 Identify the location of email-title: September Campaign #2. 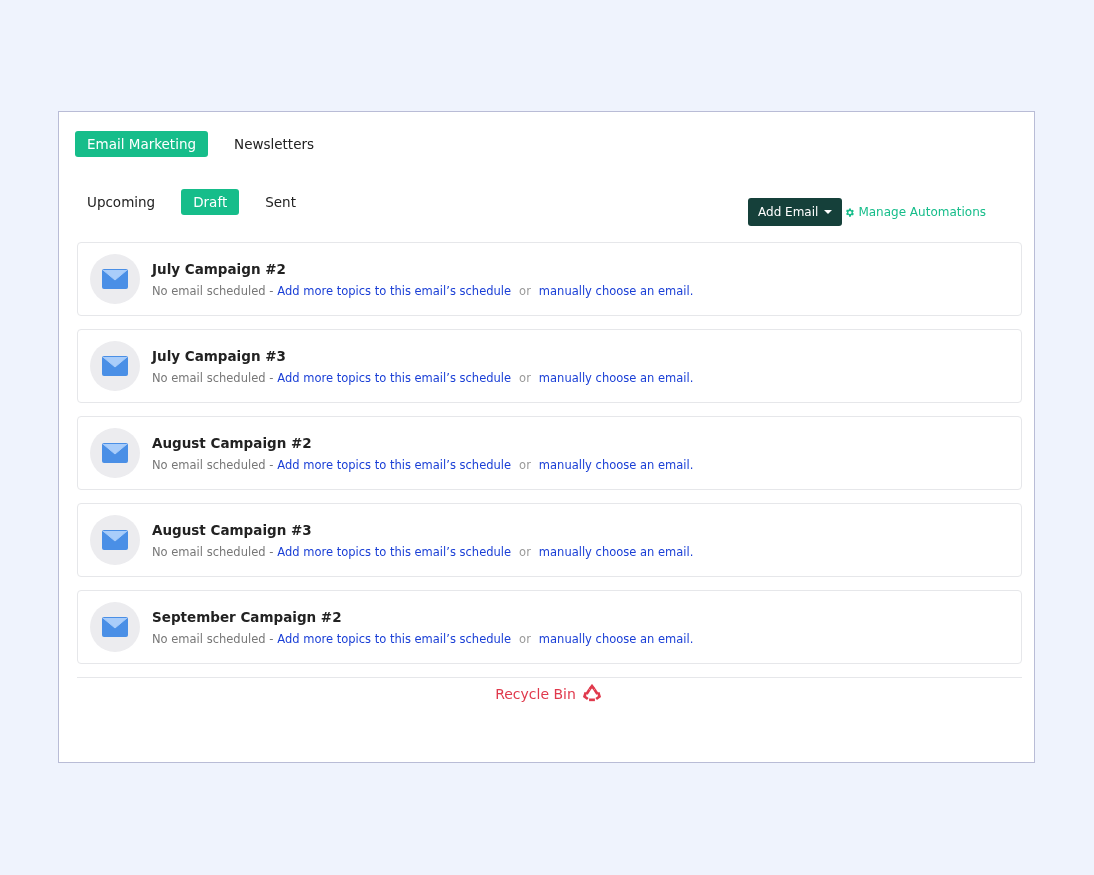
(247, 616).